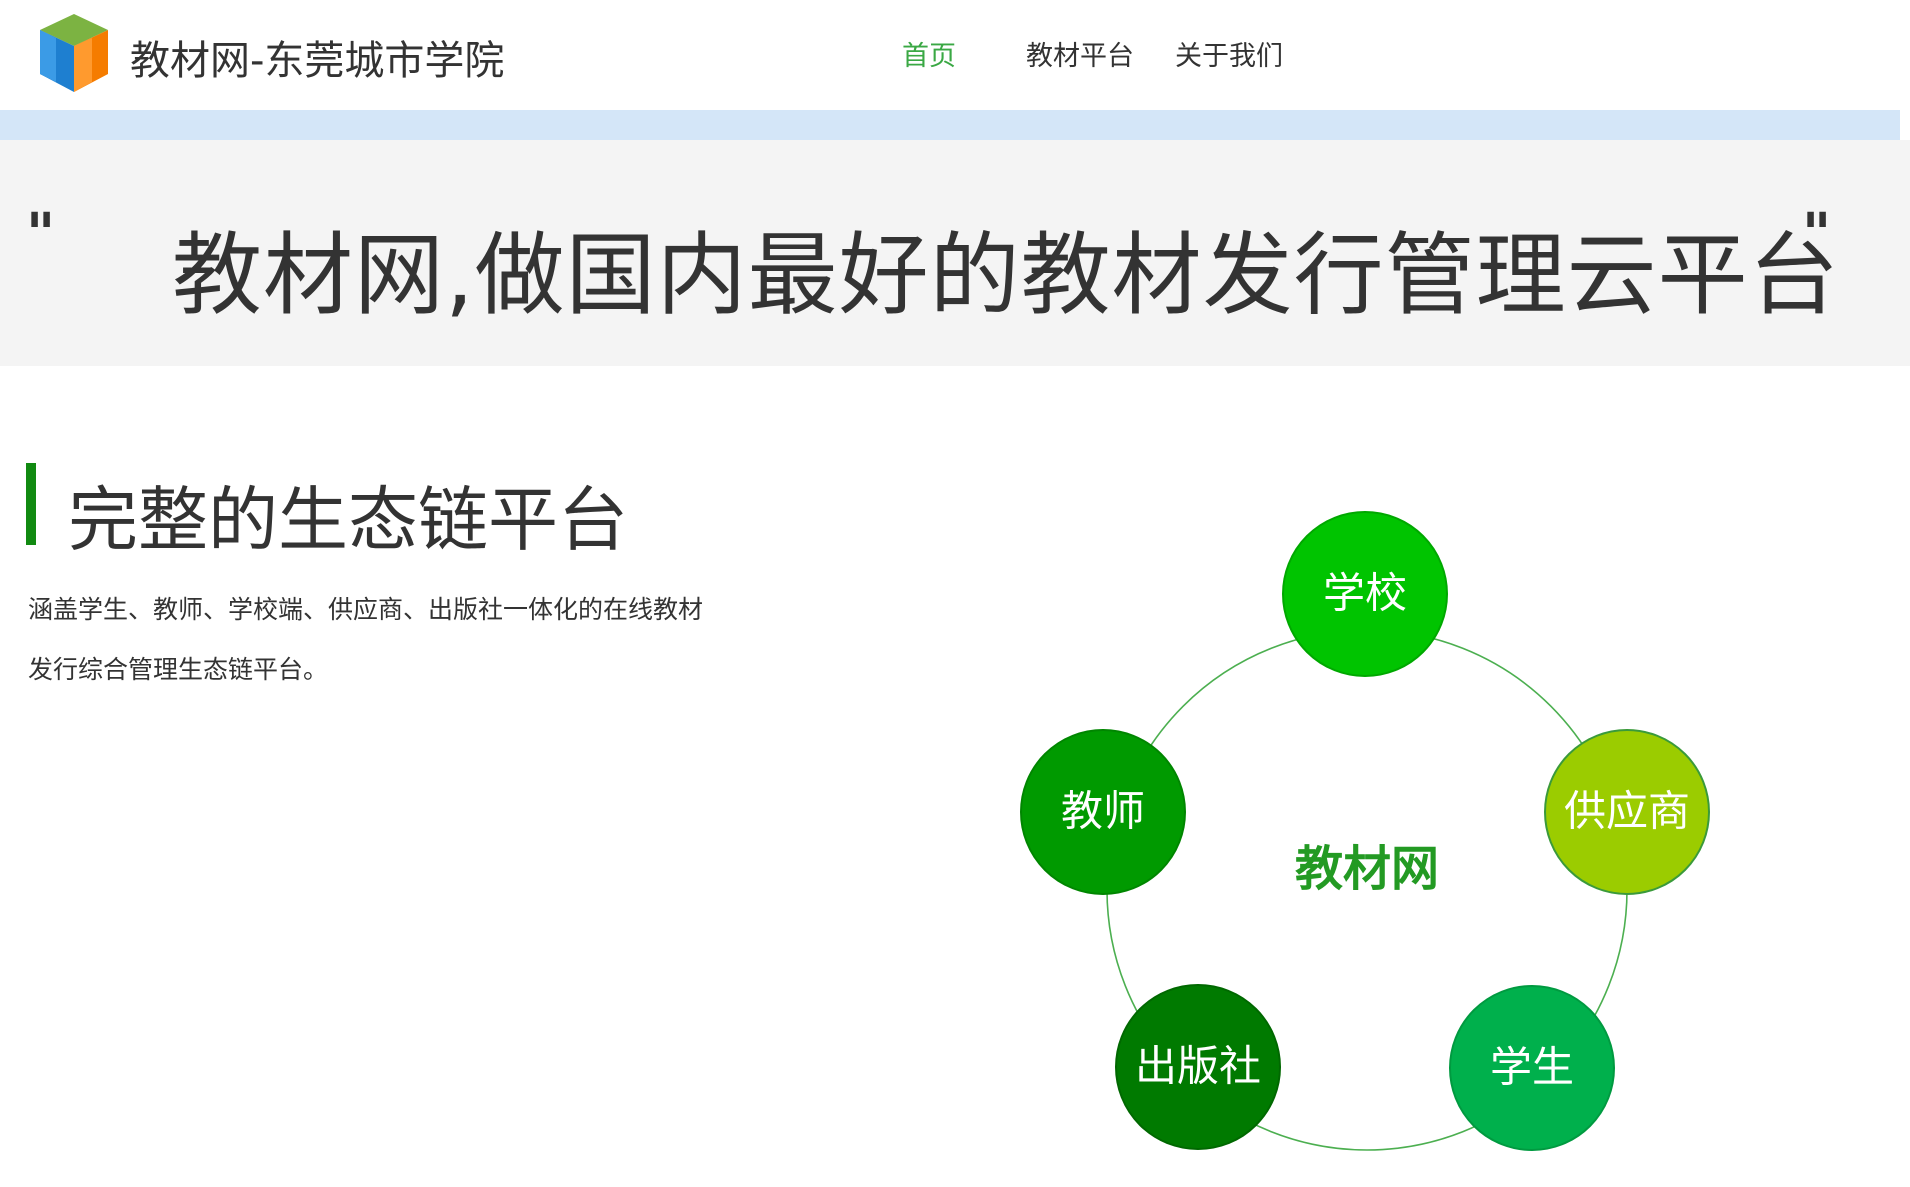 The height and width of the screenshot is (1187, 1910). Describe the element at coordinates (317, 57) in the screenshot. I see `site-title: 教材网-东莞城市学院` at that location.